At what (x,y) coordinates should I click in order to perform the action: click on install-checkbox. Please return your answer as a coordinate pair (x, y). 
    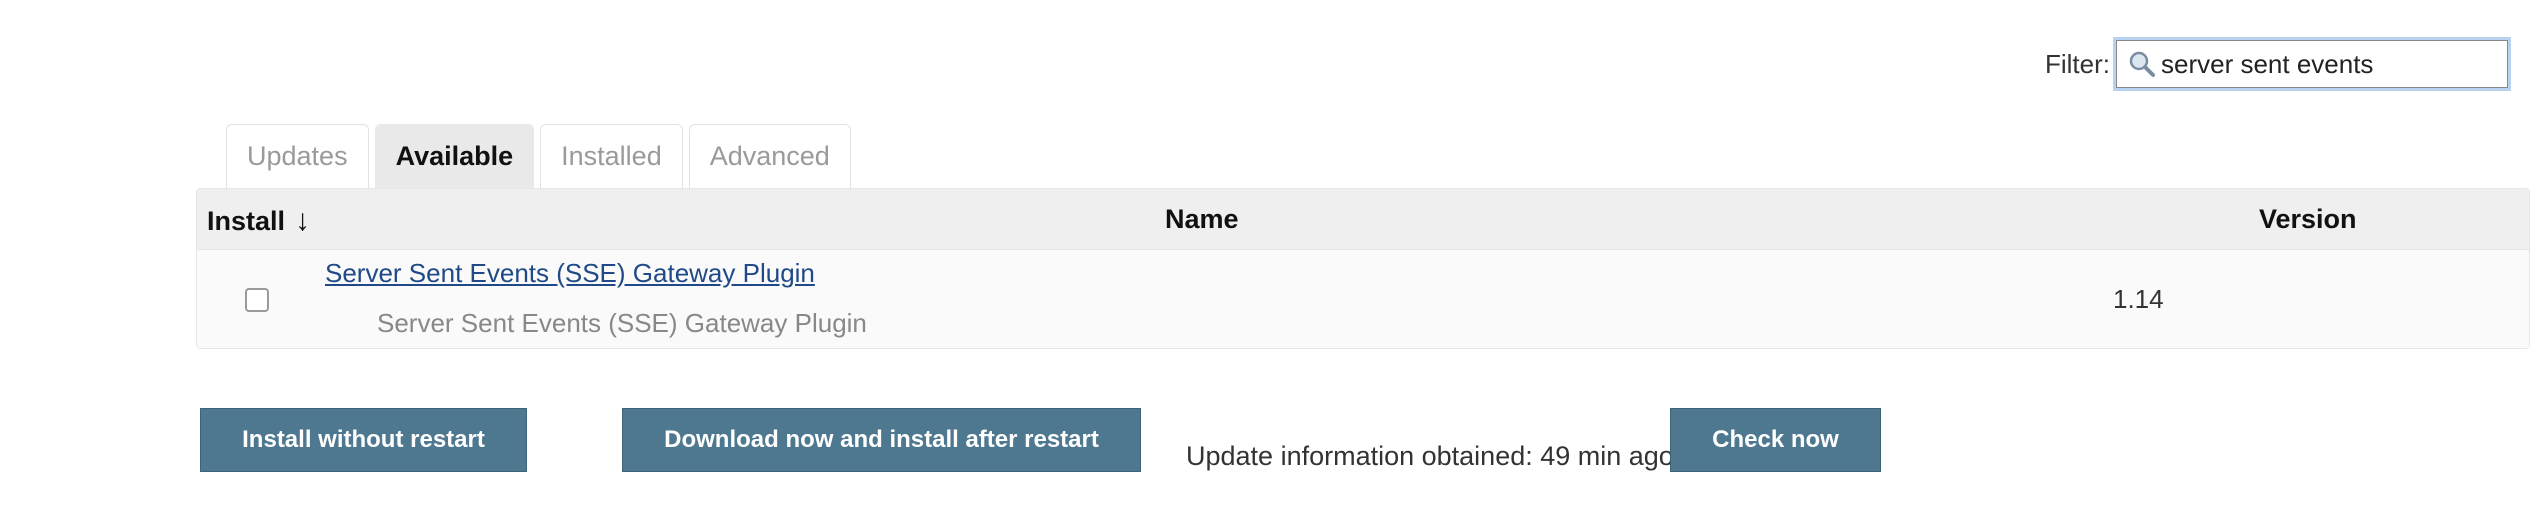
    Looking at the image, I should click on (257, 300).